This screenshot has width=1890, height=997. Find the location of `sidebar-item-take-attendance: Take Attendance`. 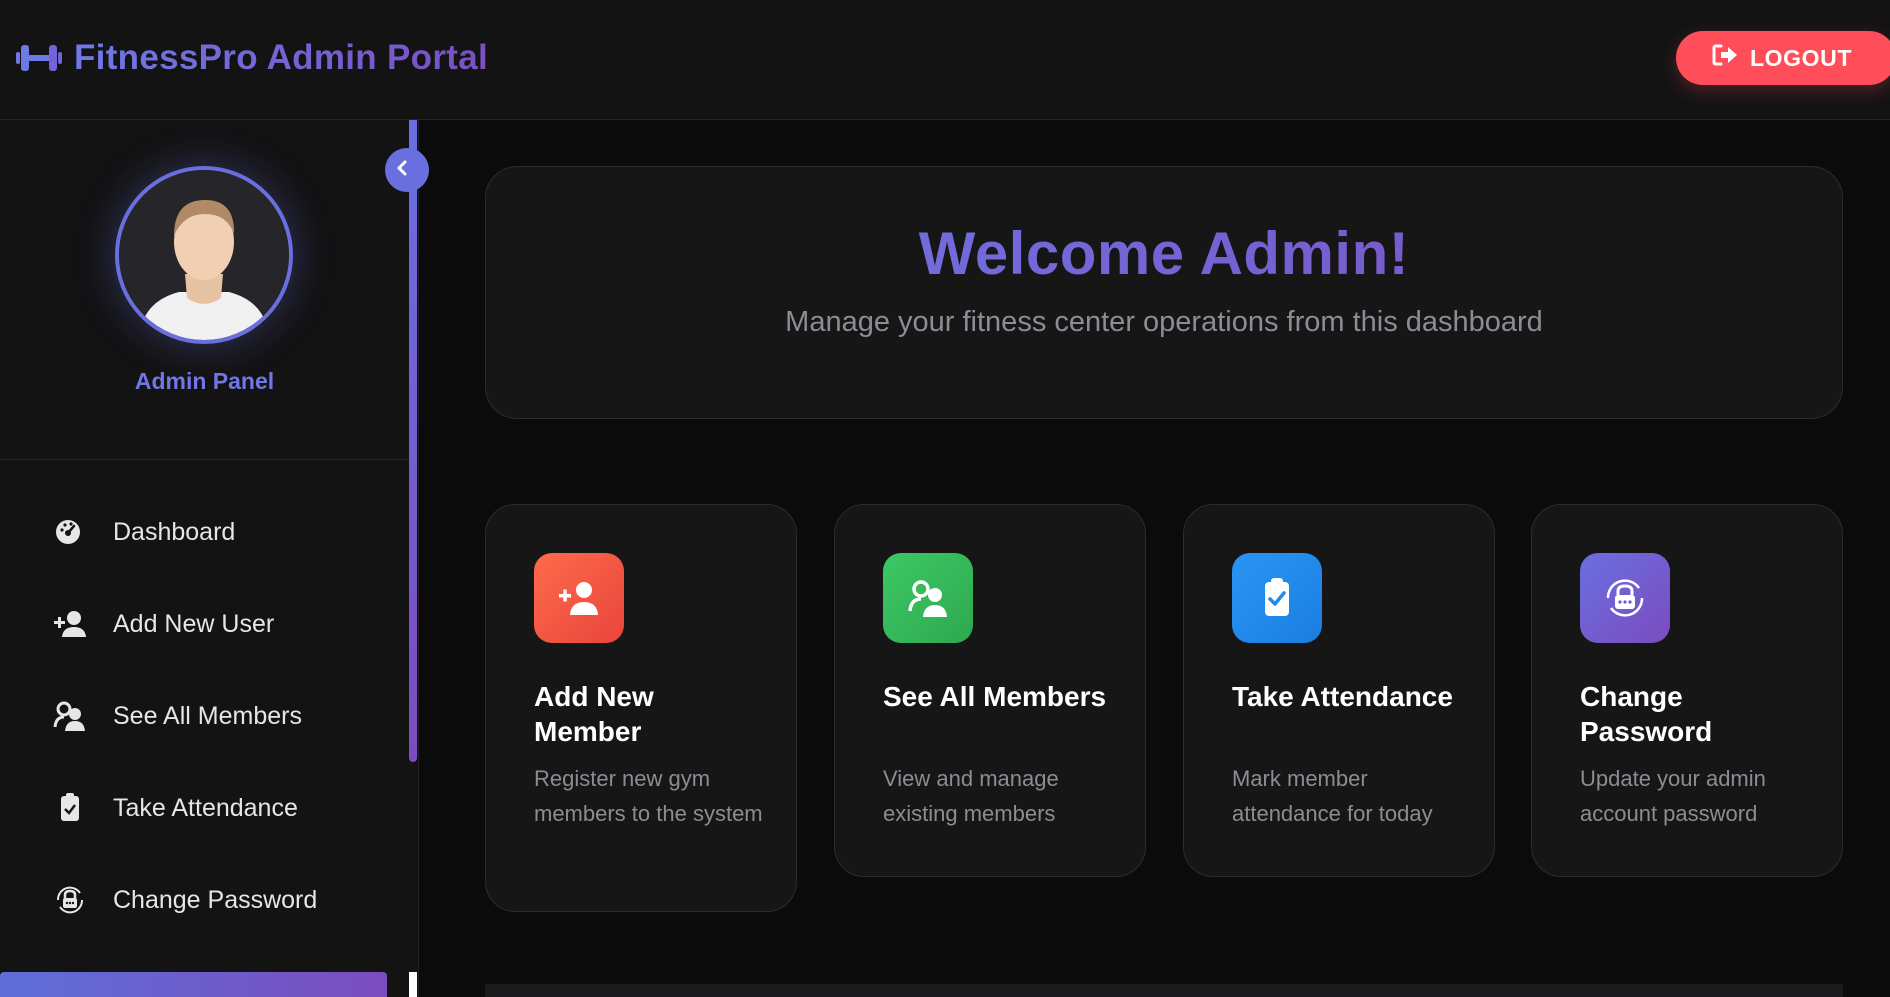

sidebar-item-take-attendance: Take Attendance is located at coordinates (204, 808).